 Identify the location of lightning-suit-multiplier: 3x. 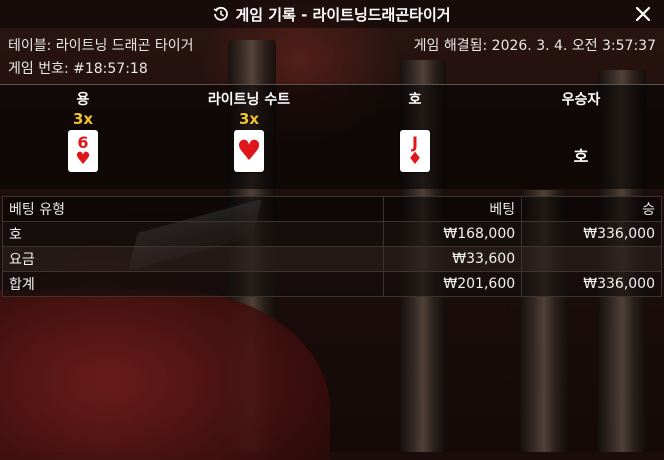
(249, 119).